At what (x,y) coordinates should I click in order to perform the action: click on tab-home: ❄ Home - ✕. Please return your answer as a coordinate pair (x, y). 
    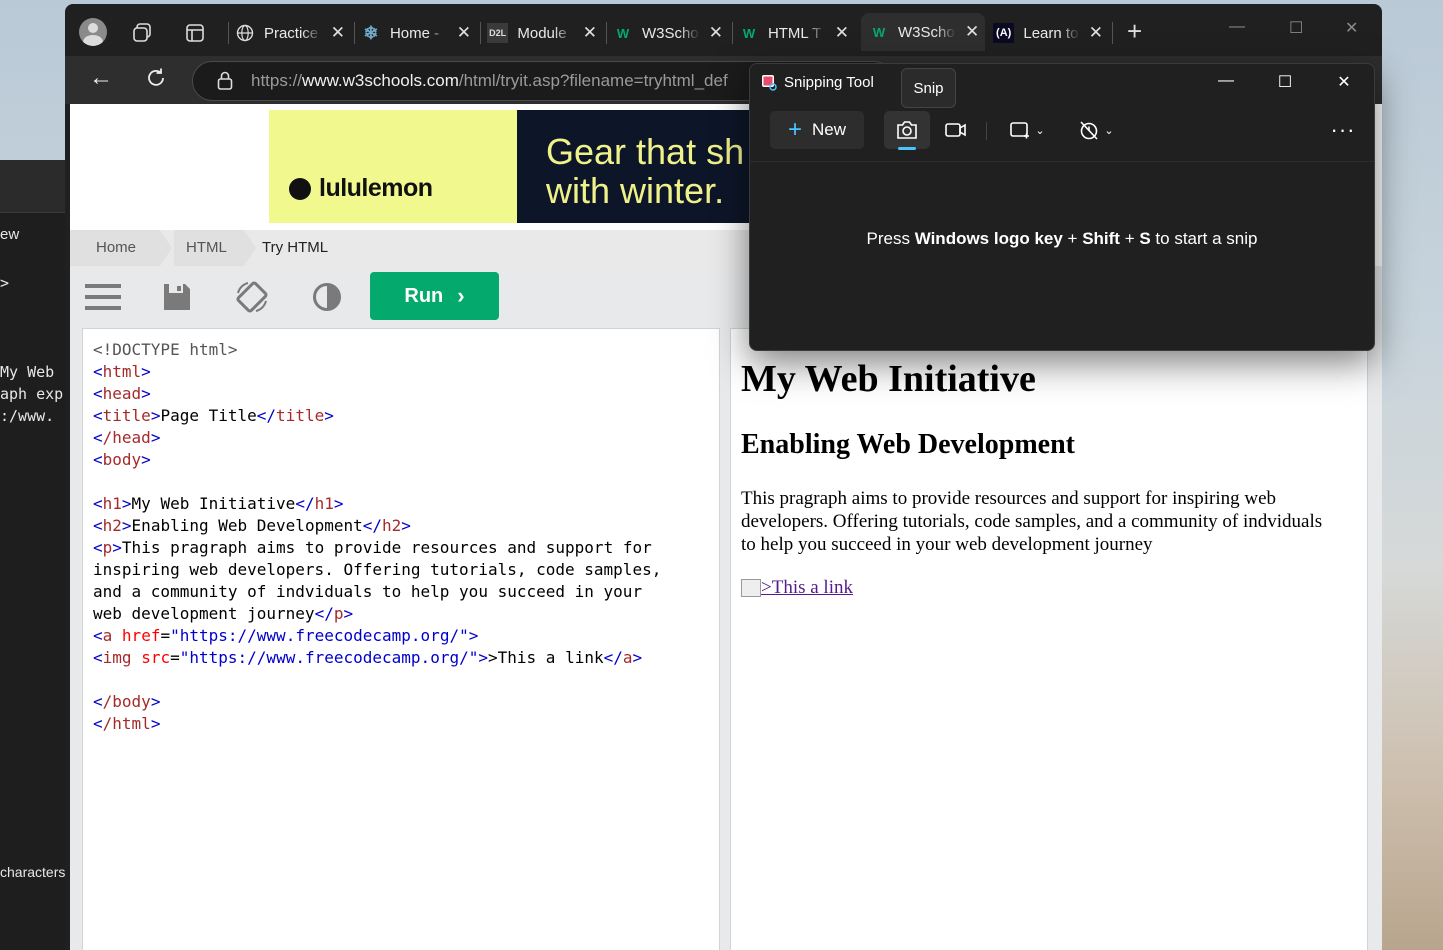
    Looking at the image, I should click on (416, 33).